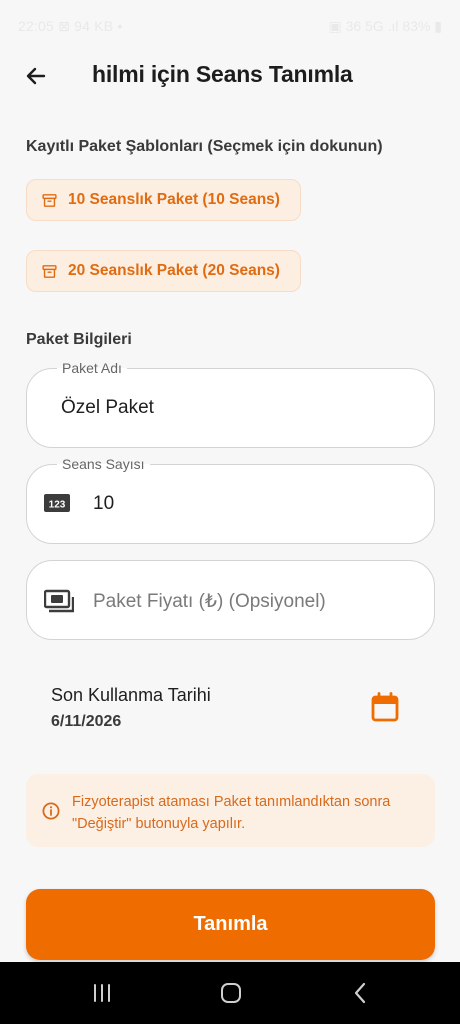  What do you see at coordinates (107, 407) in the screenshot?
I see `package-name-value: Özel Paket` at bounding box center [107, 407].